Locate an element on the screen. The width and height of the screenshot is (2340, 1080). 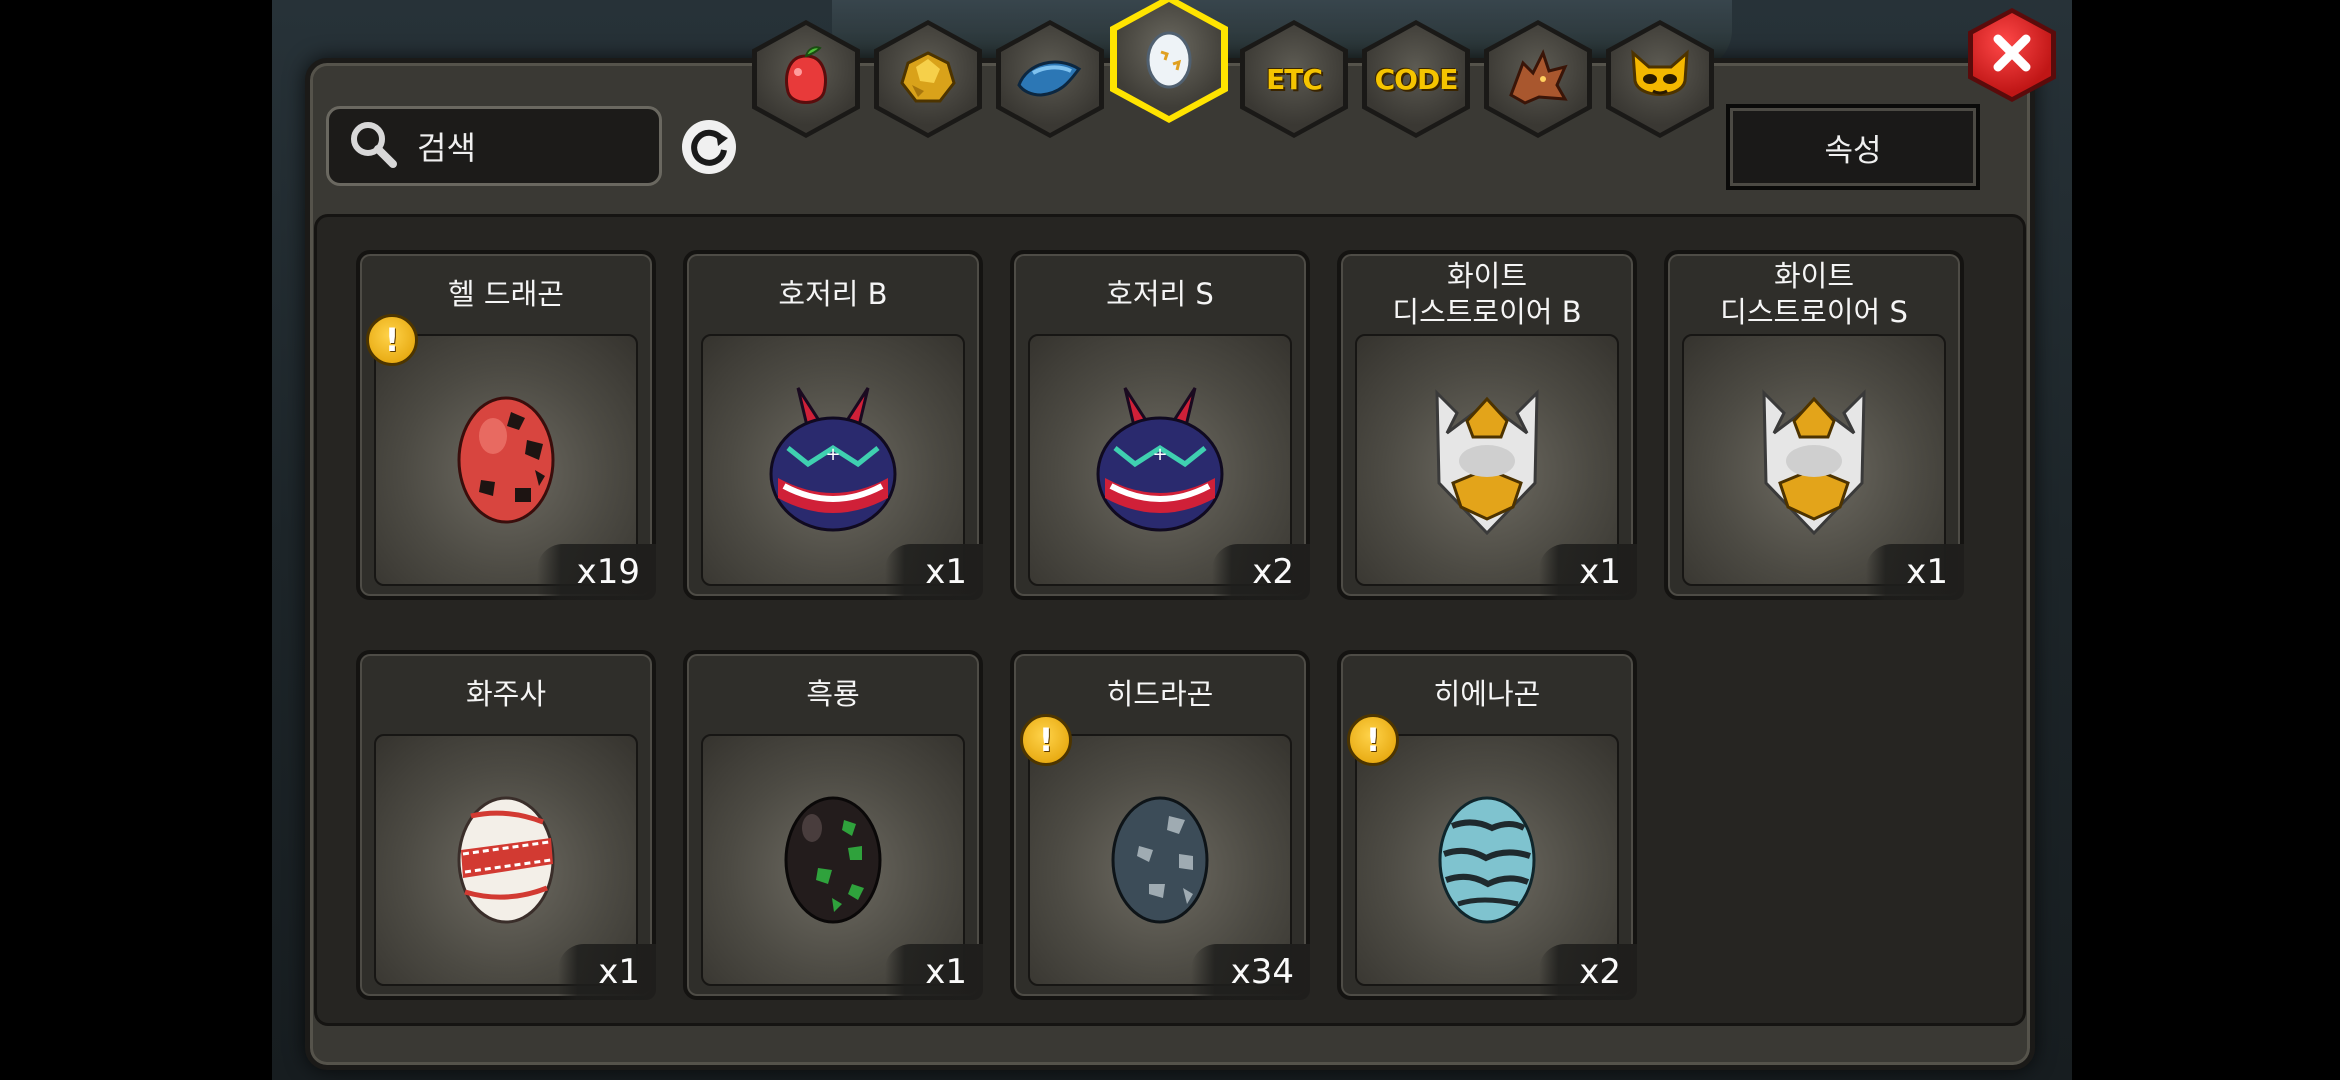
fruit-icon is located at coordinates (806, 79).